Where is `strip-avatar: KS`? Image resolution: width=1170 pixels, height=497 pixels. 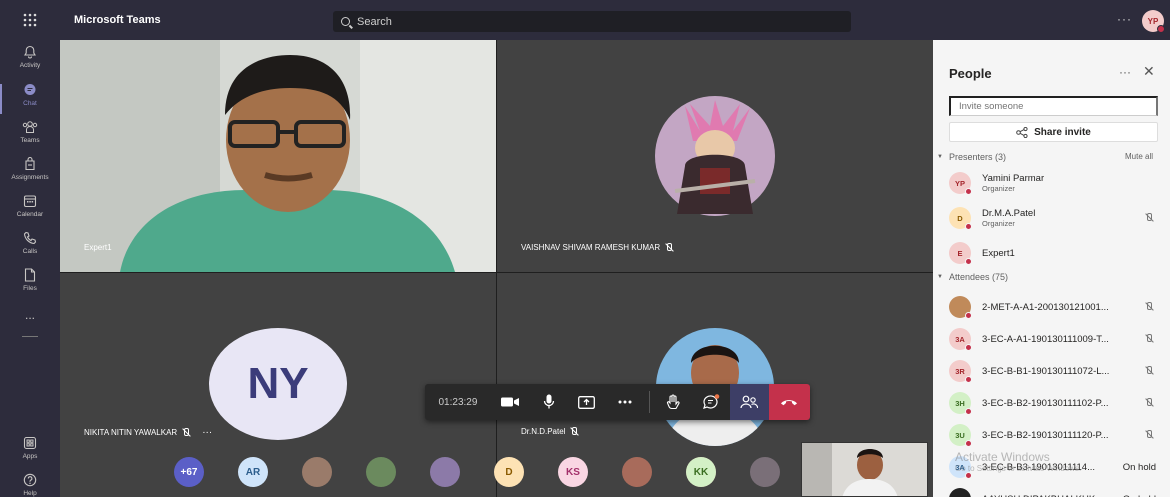
strip-avatar: KS is located at coordinates (573, 472).